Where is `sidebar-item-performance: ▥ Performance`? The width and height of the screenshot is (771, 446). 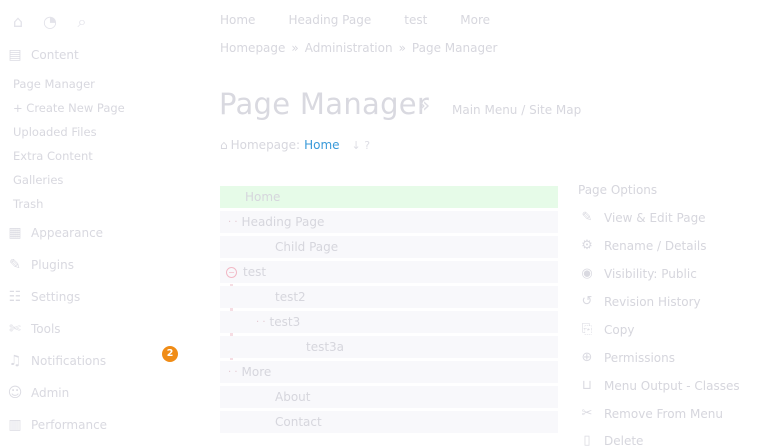
sidebar-item-performance: ▥ Performance is located at coordinates (56, 425).